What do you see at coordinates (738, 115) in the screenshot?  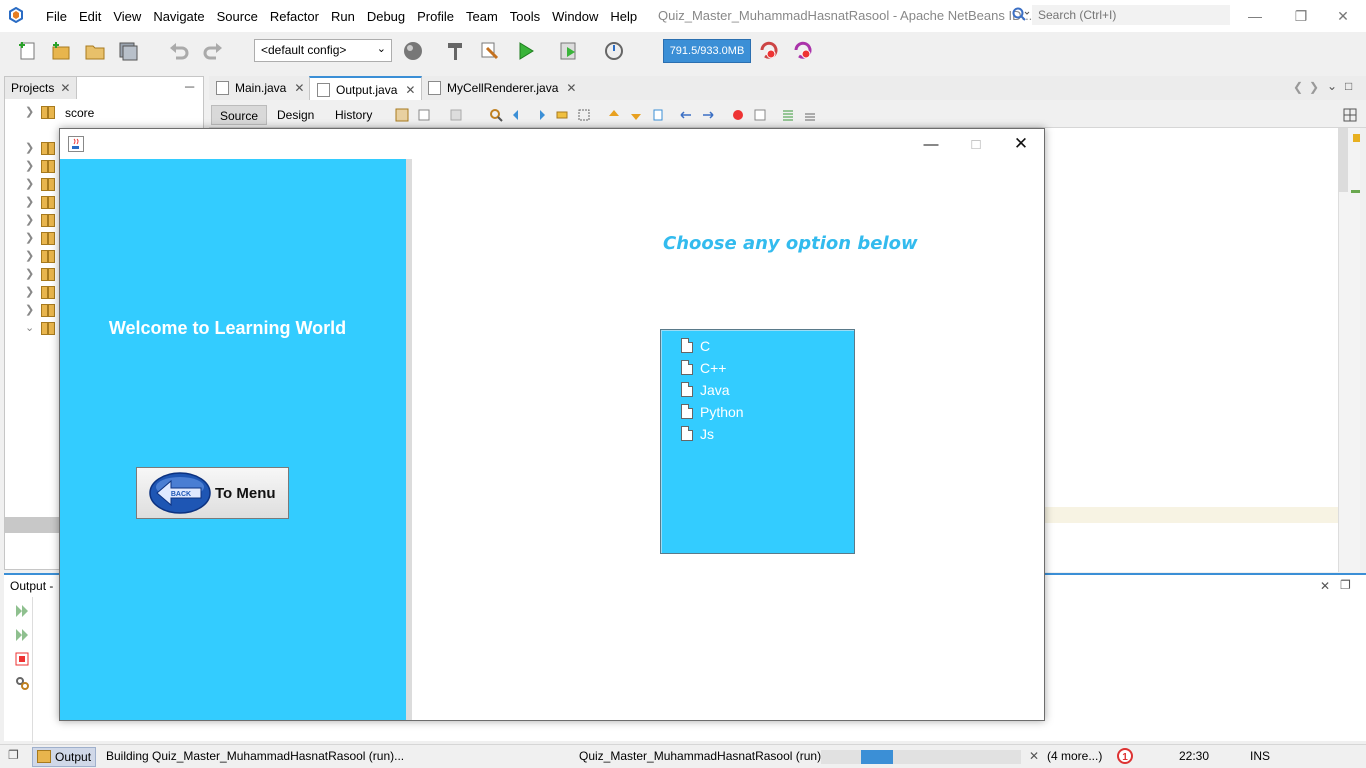 I see `record-macro-icon` at bounding box center [738, 115].